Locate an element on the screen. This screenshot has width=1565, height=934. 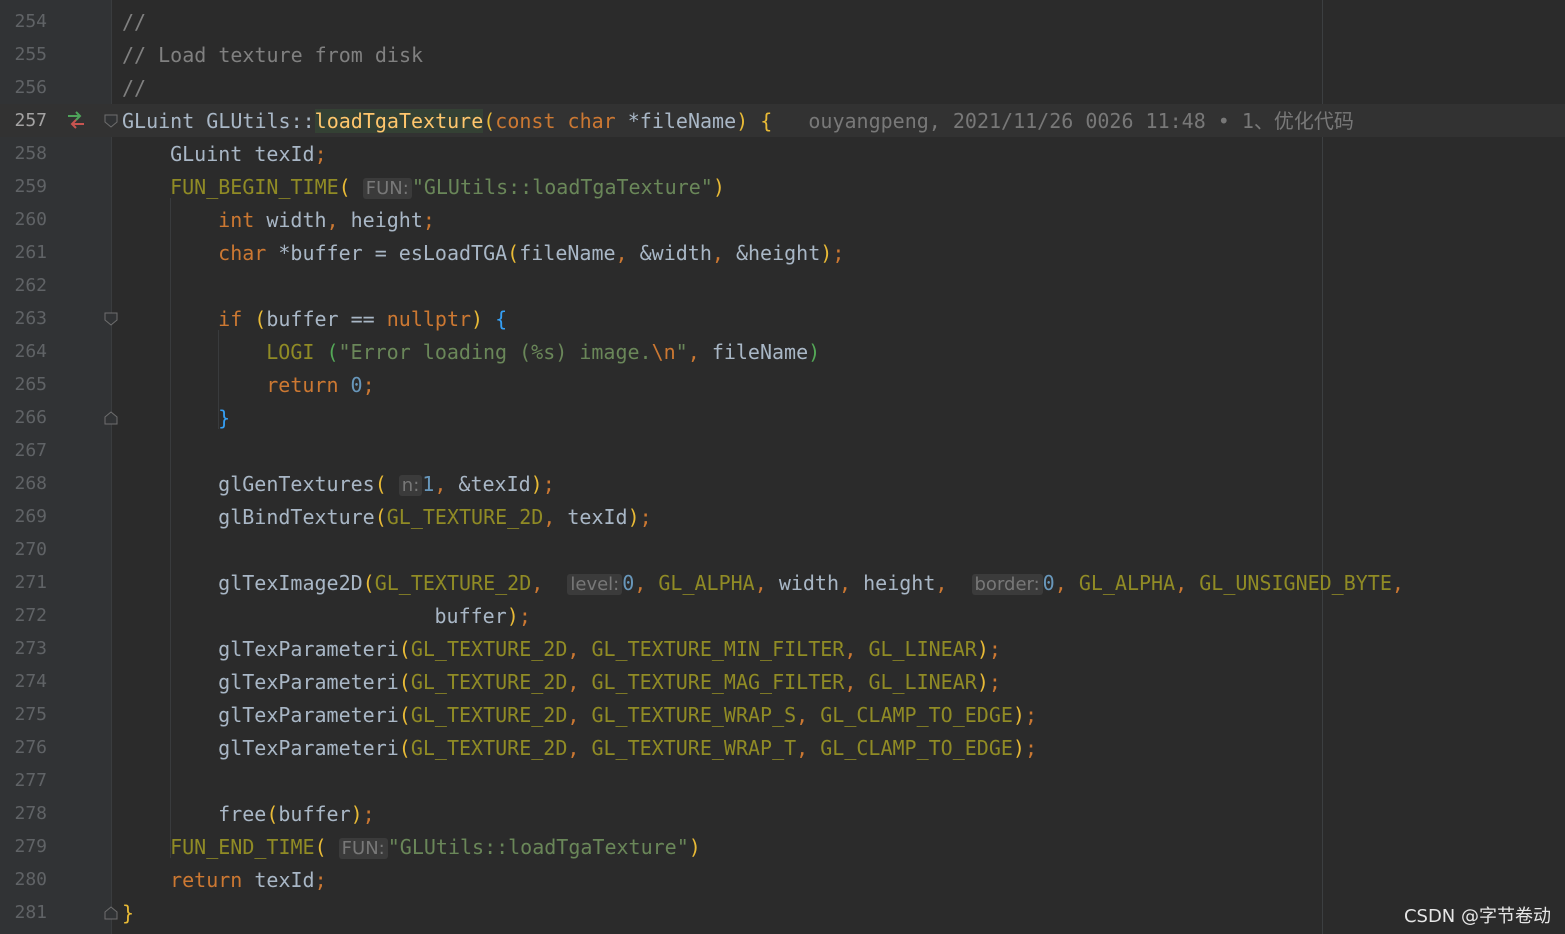
code-line: 268 glGenTextures( n: 1, &texId); is located at coordinates (782, 483).